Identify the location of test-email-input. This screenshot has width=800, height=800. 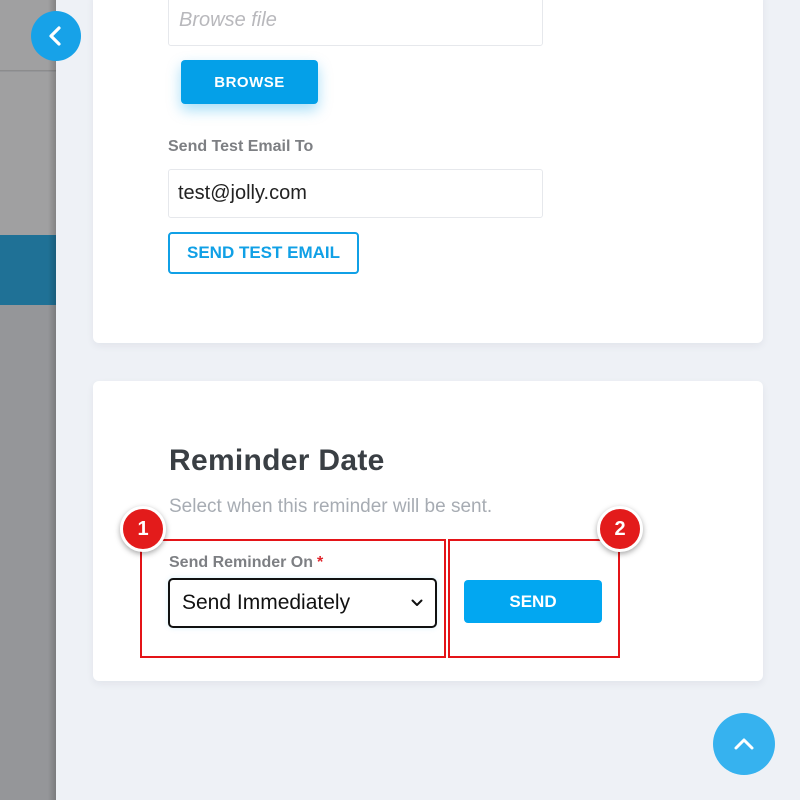
(355, 193).